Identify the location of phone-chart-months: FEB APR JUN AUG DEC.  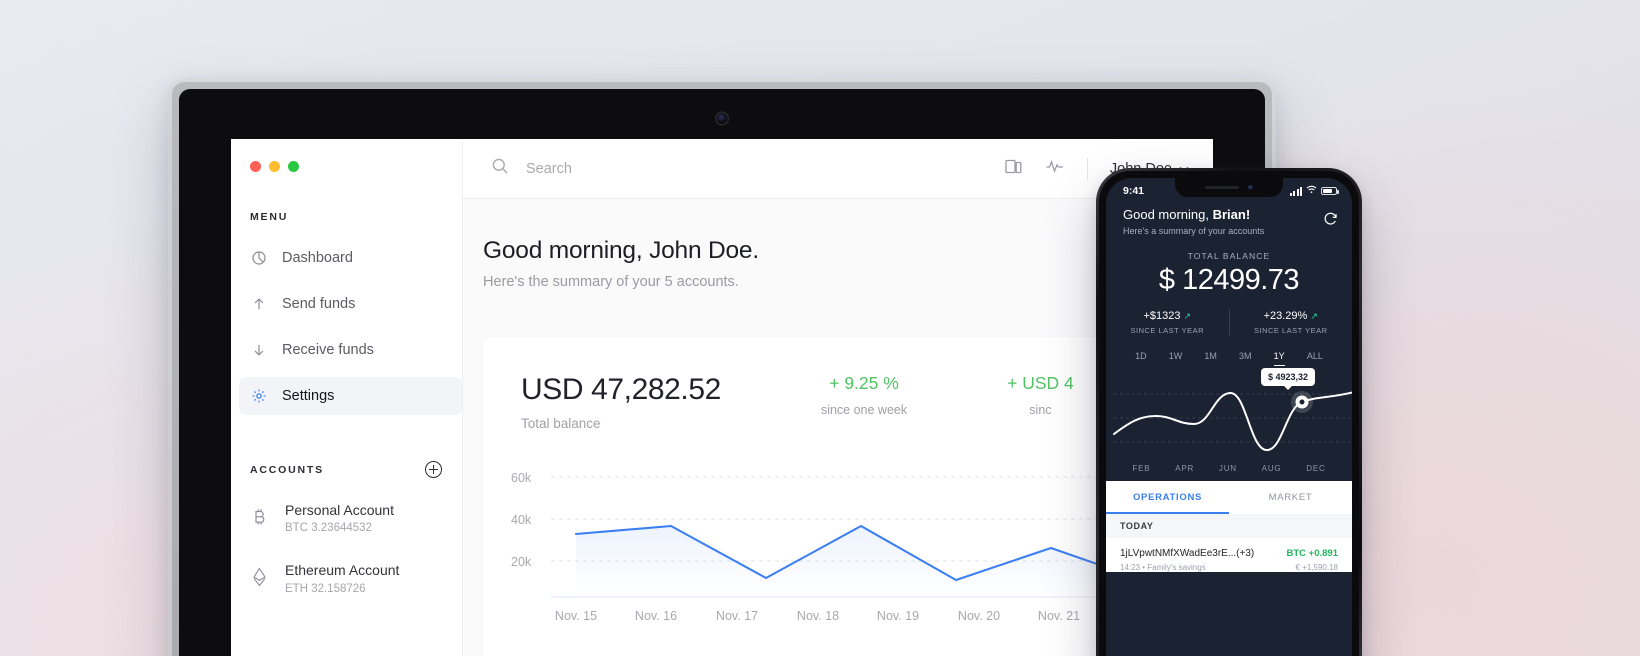
(1229, 469).